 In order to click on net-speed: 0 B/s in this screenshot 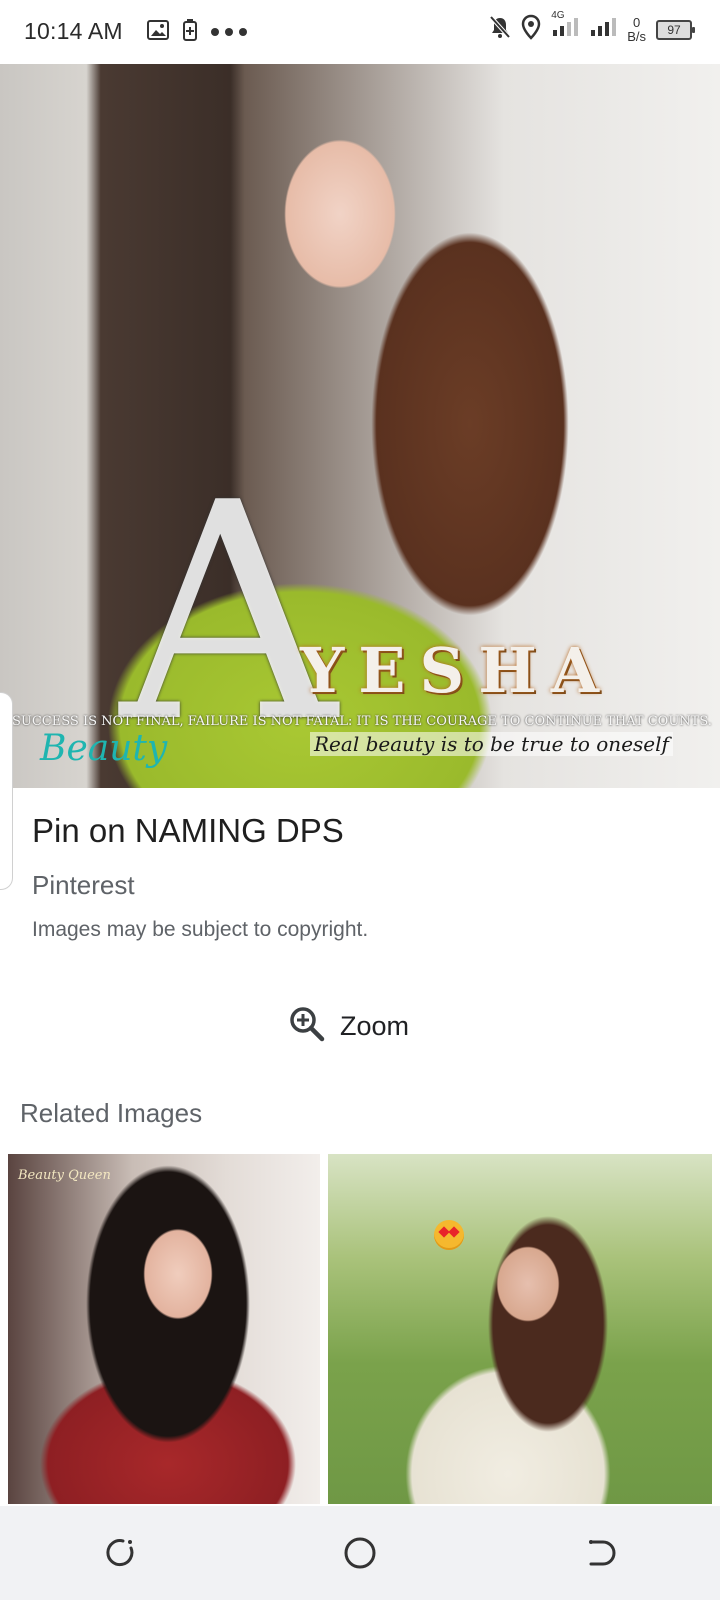, I will do `click(636, 29)`.